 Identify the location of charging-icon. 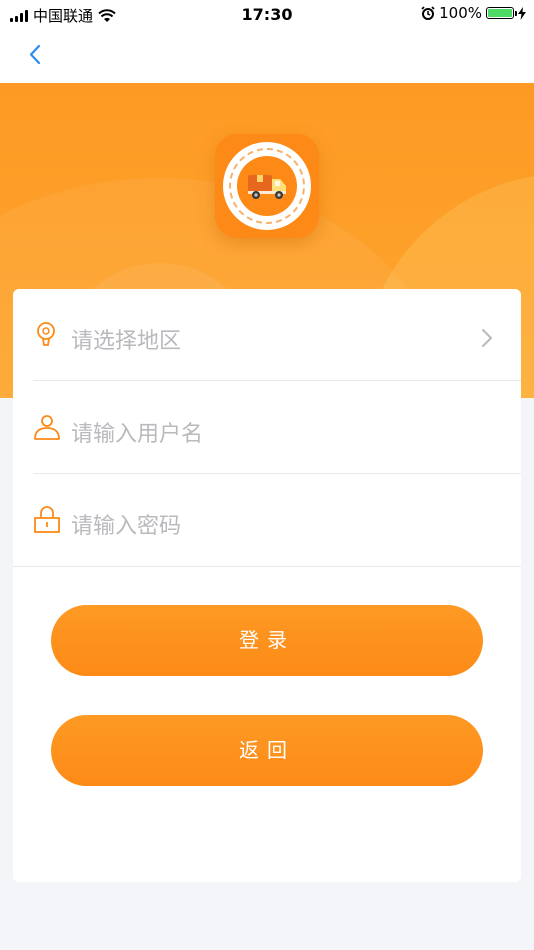
(522, 13).